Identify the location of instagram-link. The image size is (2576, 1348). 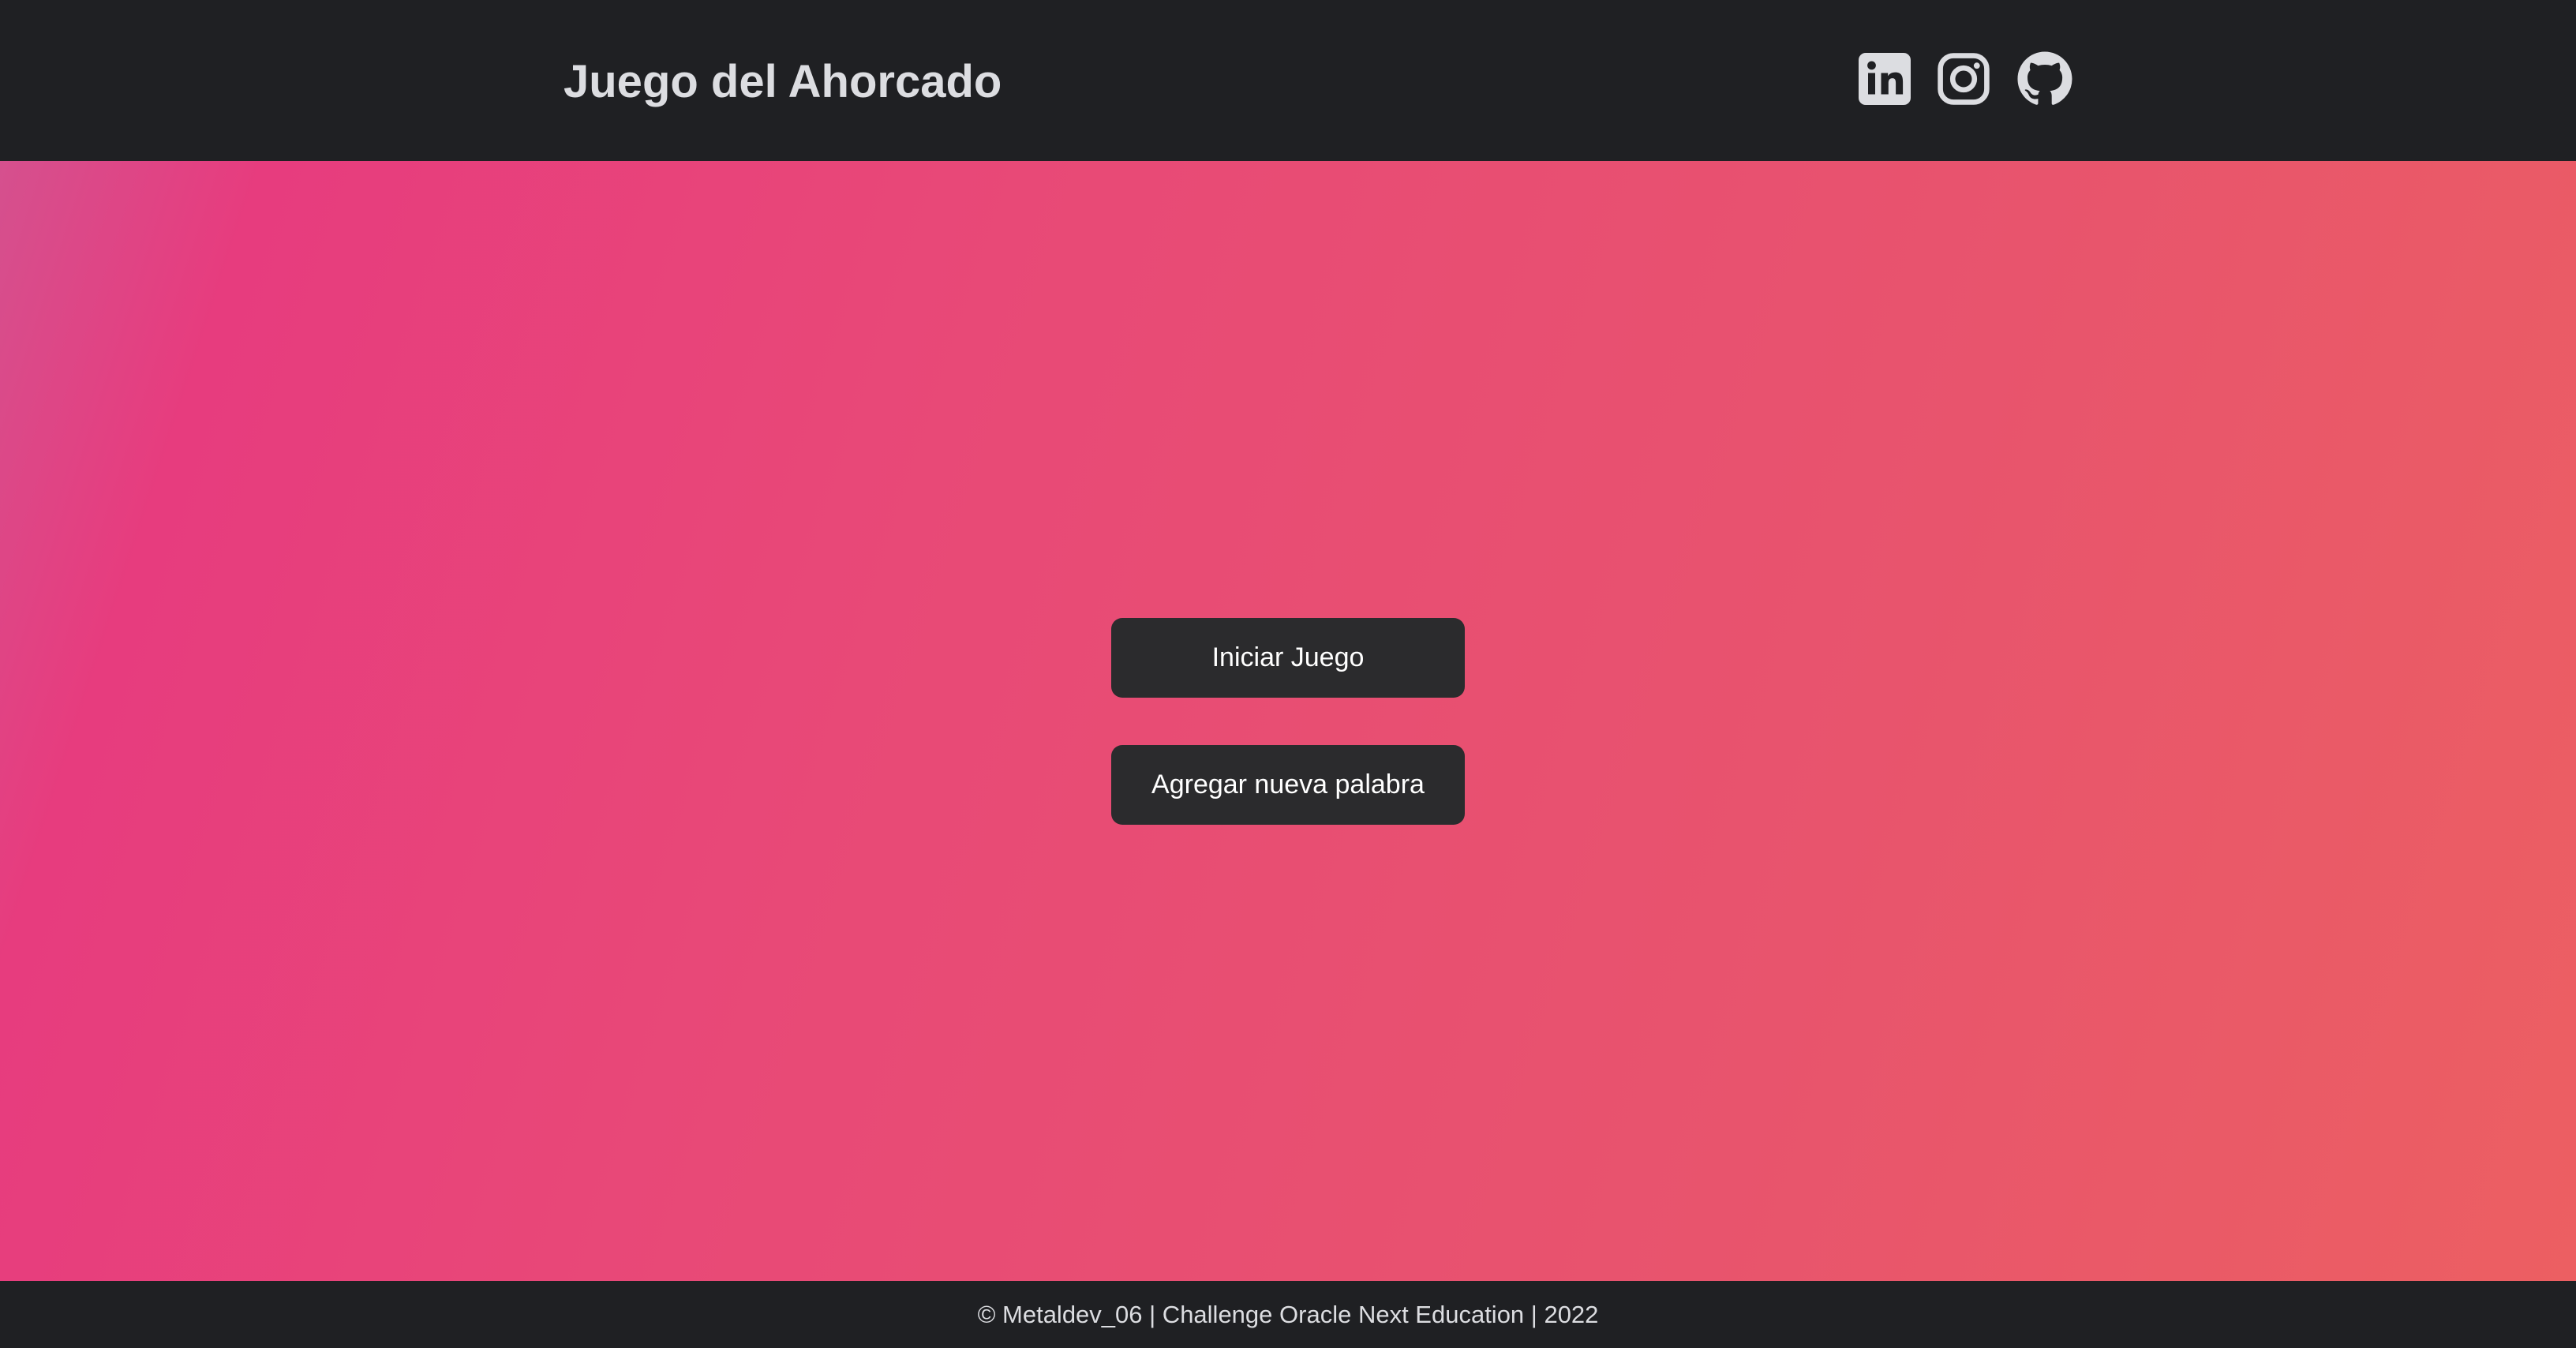
(1963, 79).